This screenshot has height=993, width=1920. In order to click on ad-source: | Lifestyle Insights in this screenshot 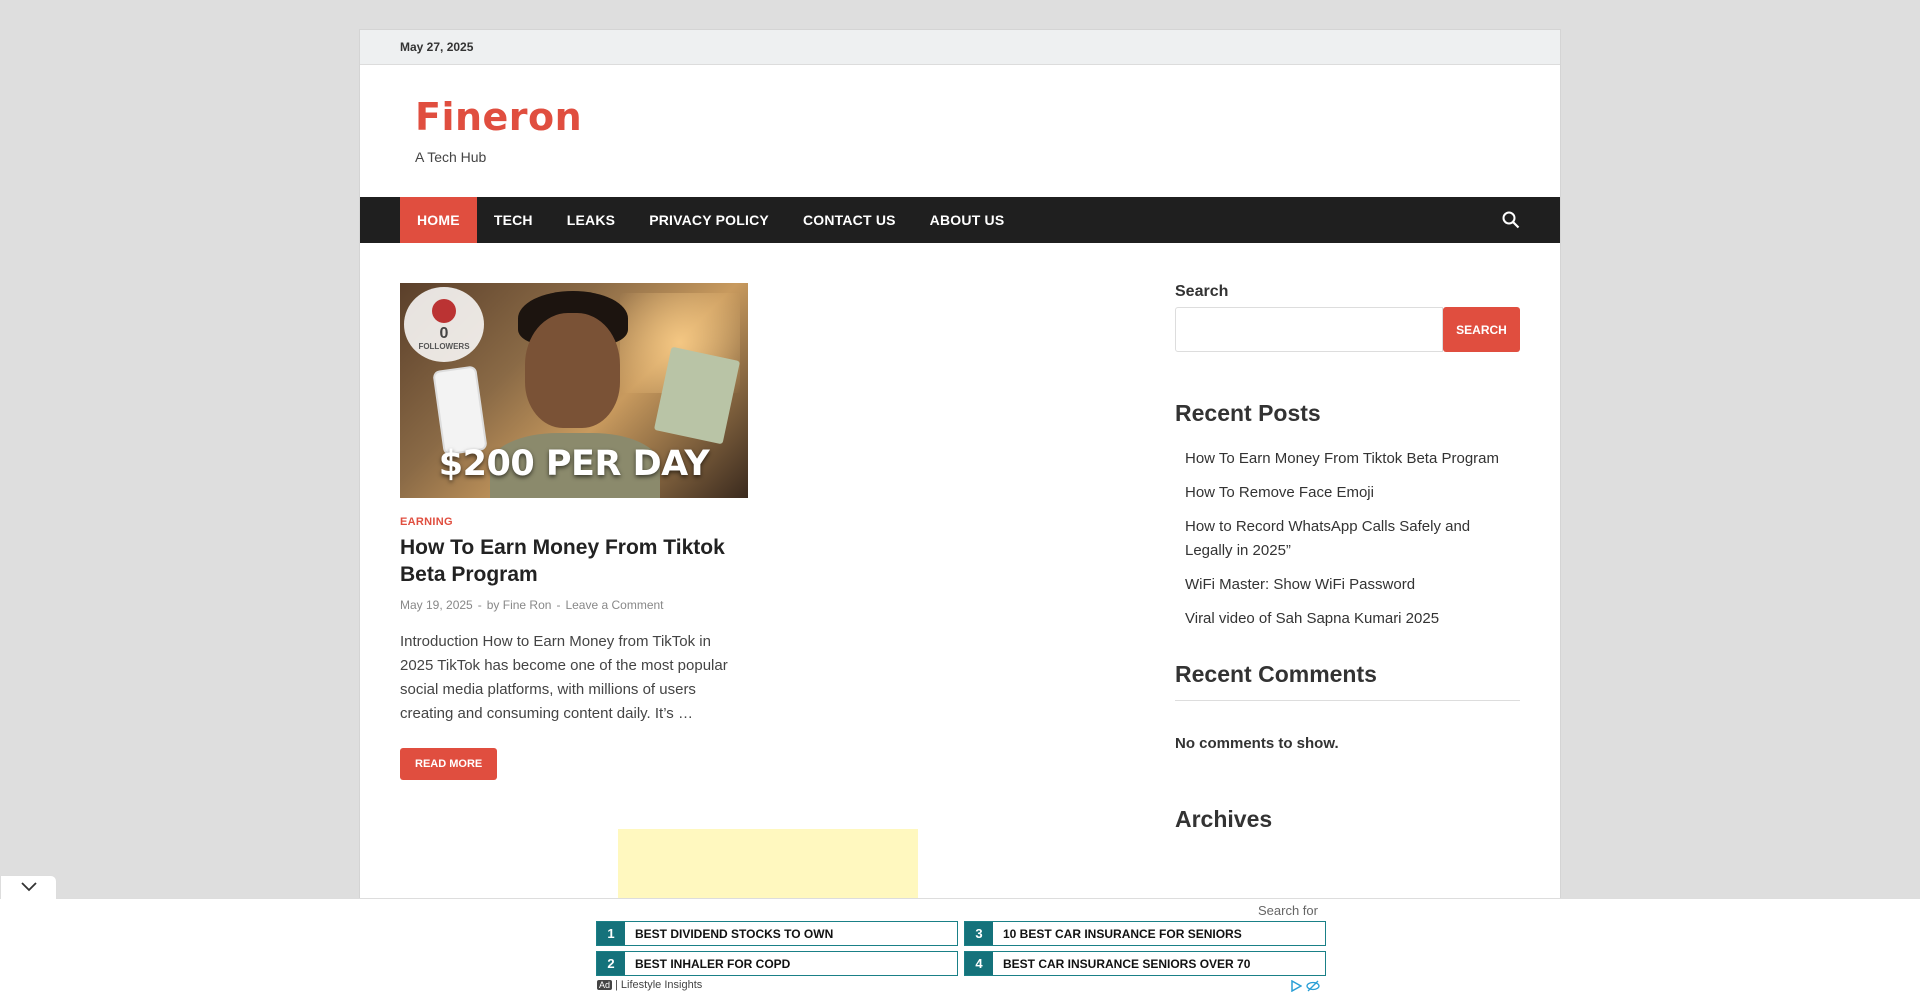, I will do `click(658, 985)`.